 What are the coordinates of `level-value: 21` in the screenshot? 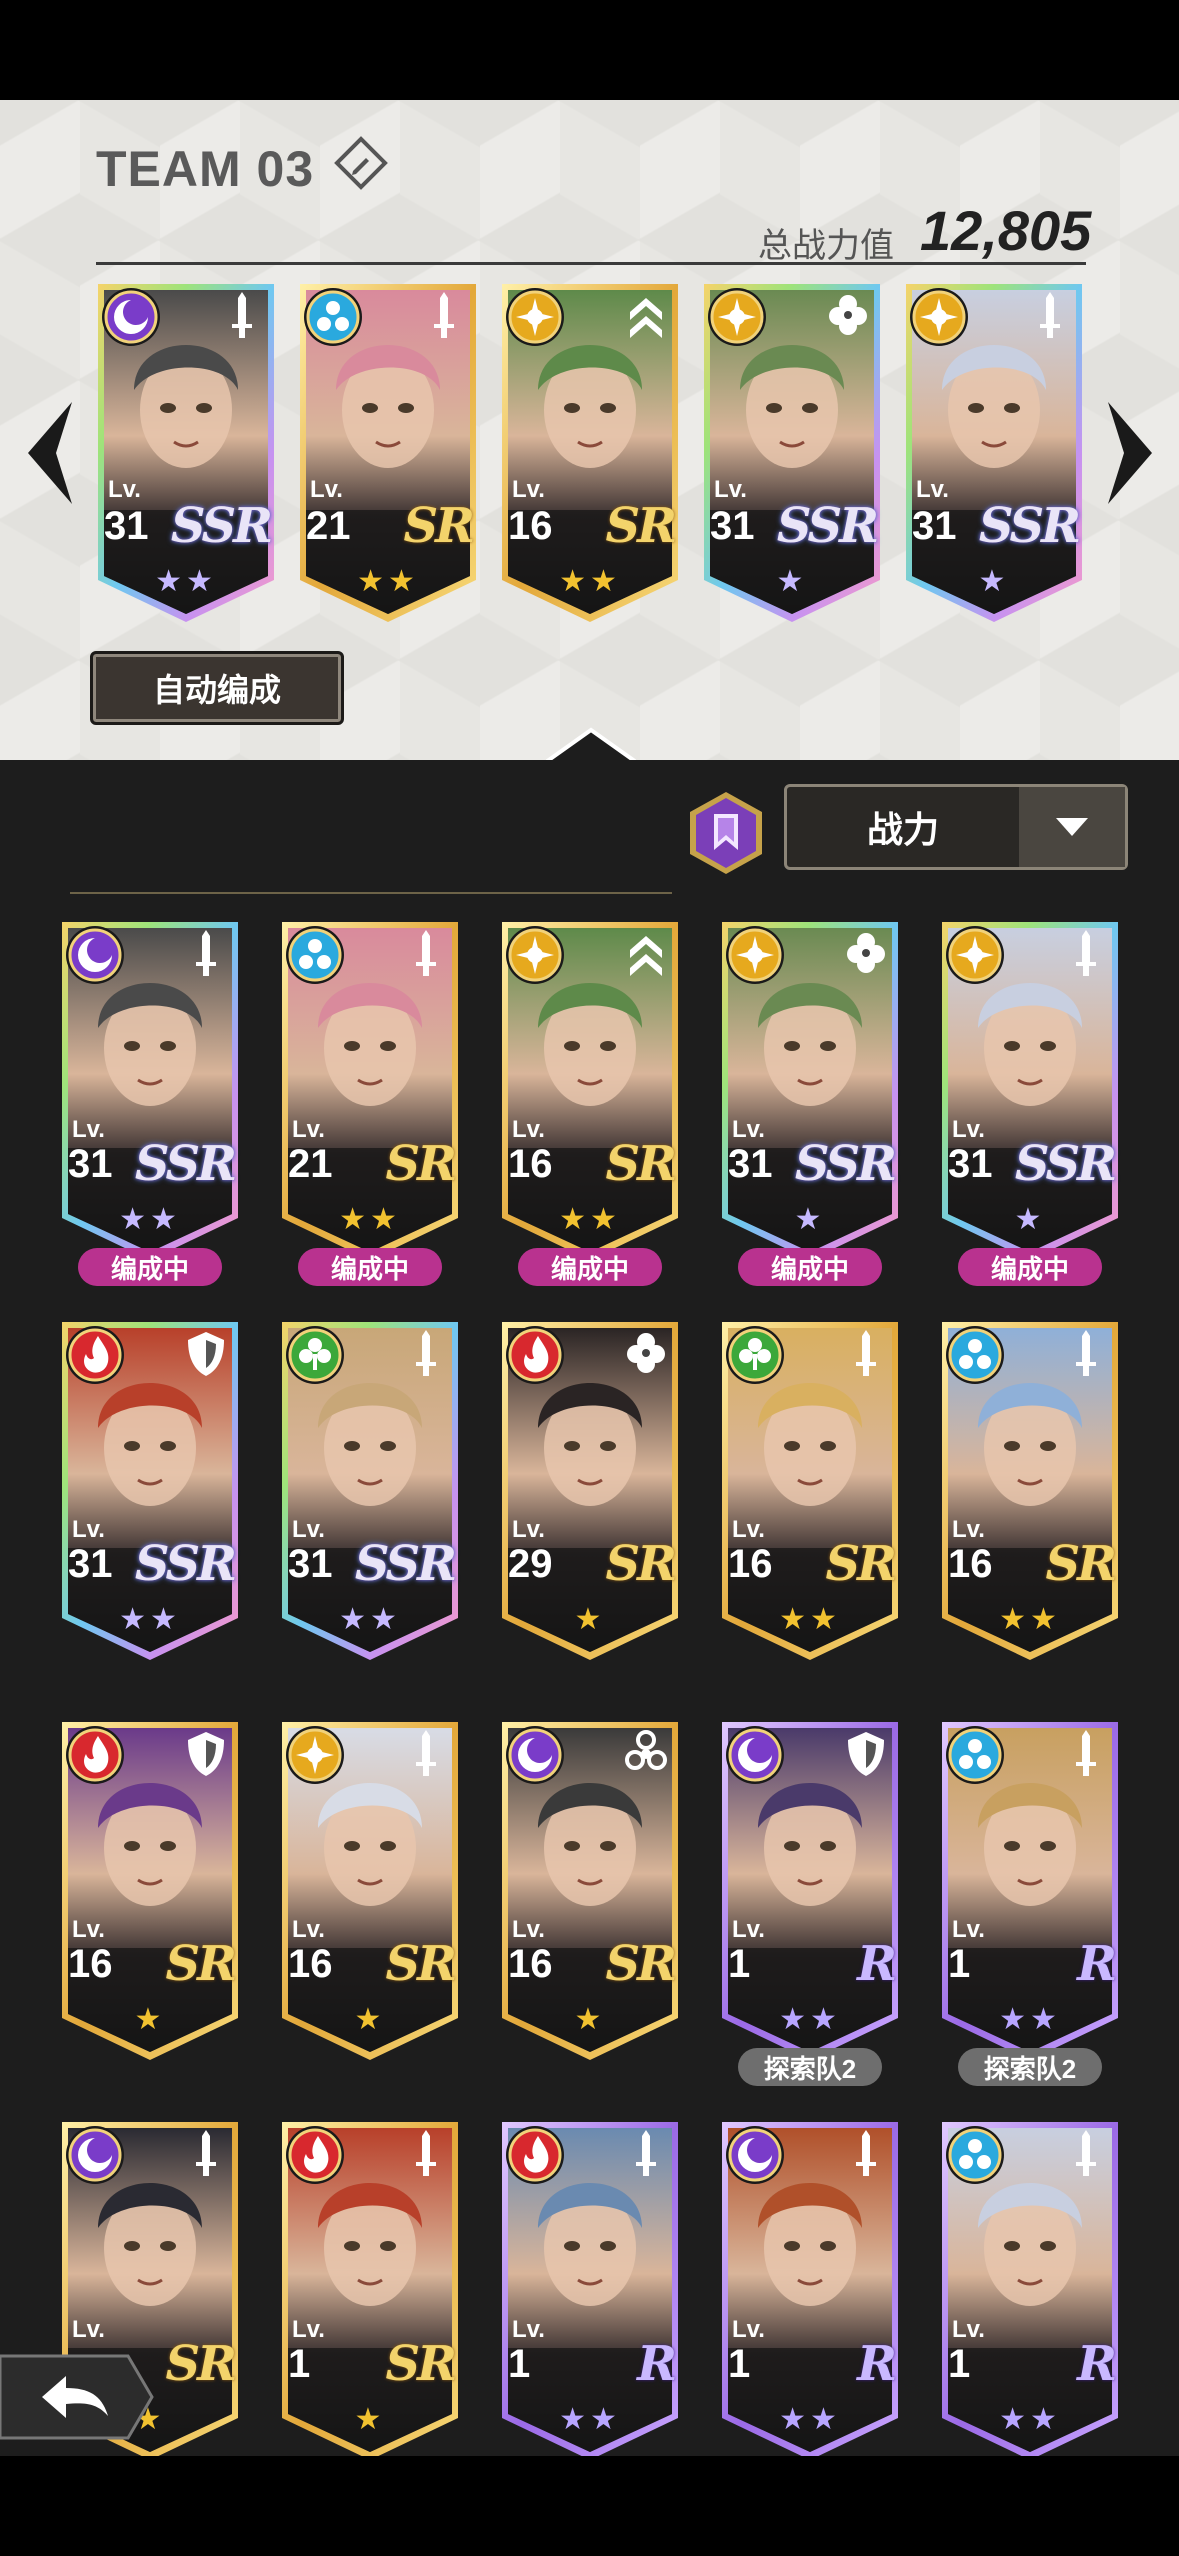 It's located at (310, 1164).